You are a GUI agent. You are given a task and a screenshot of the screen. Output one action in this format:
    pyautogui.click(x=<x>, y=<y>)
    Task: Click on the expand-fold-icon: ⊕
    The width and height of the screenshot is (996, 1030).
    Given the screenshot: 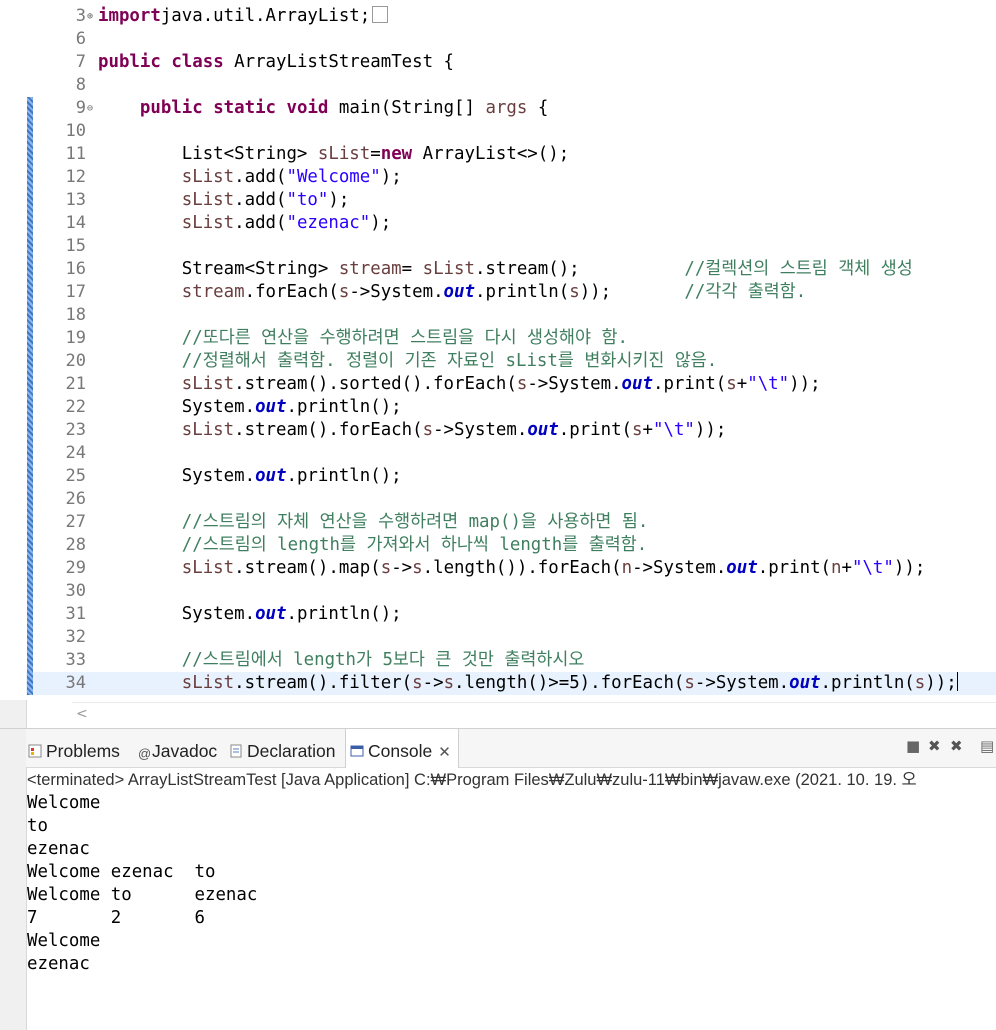 What is the action you would take?
    pyautogui.click(x=92, y=16)
    